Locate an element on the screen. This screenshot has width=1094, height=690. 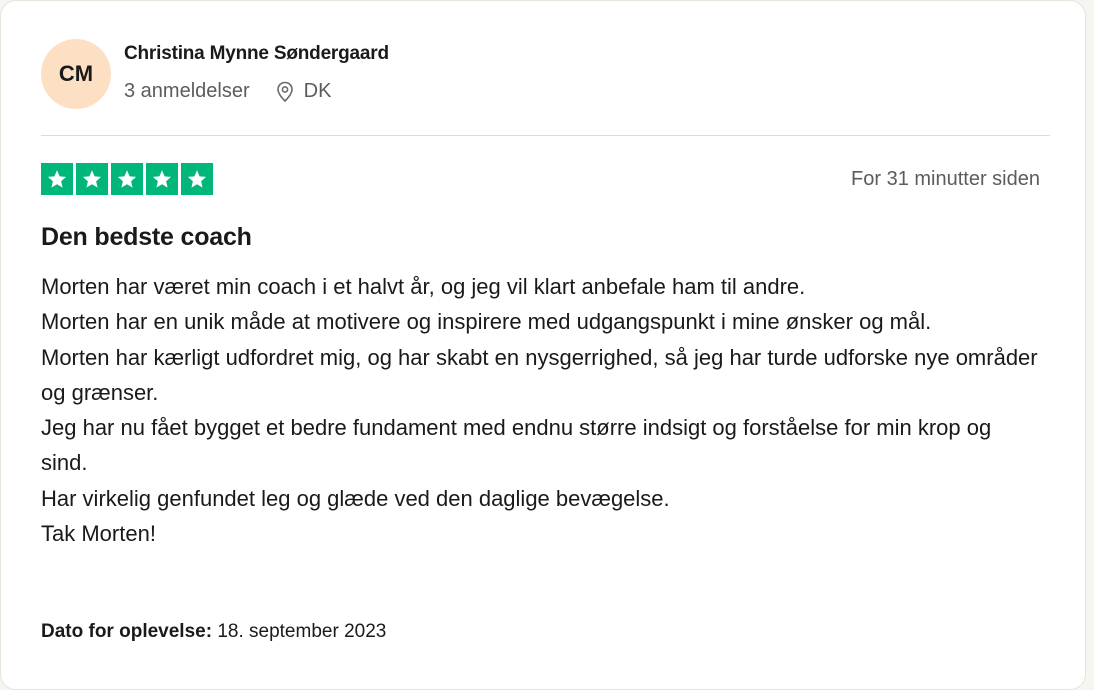
review-count: 3 anmeldelser is located at coordinates (187, 91).